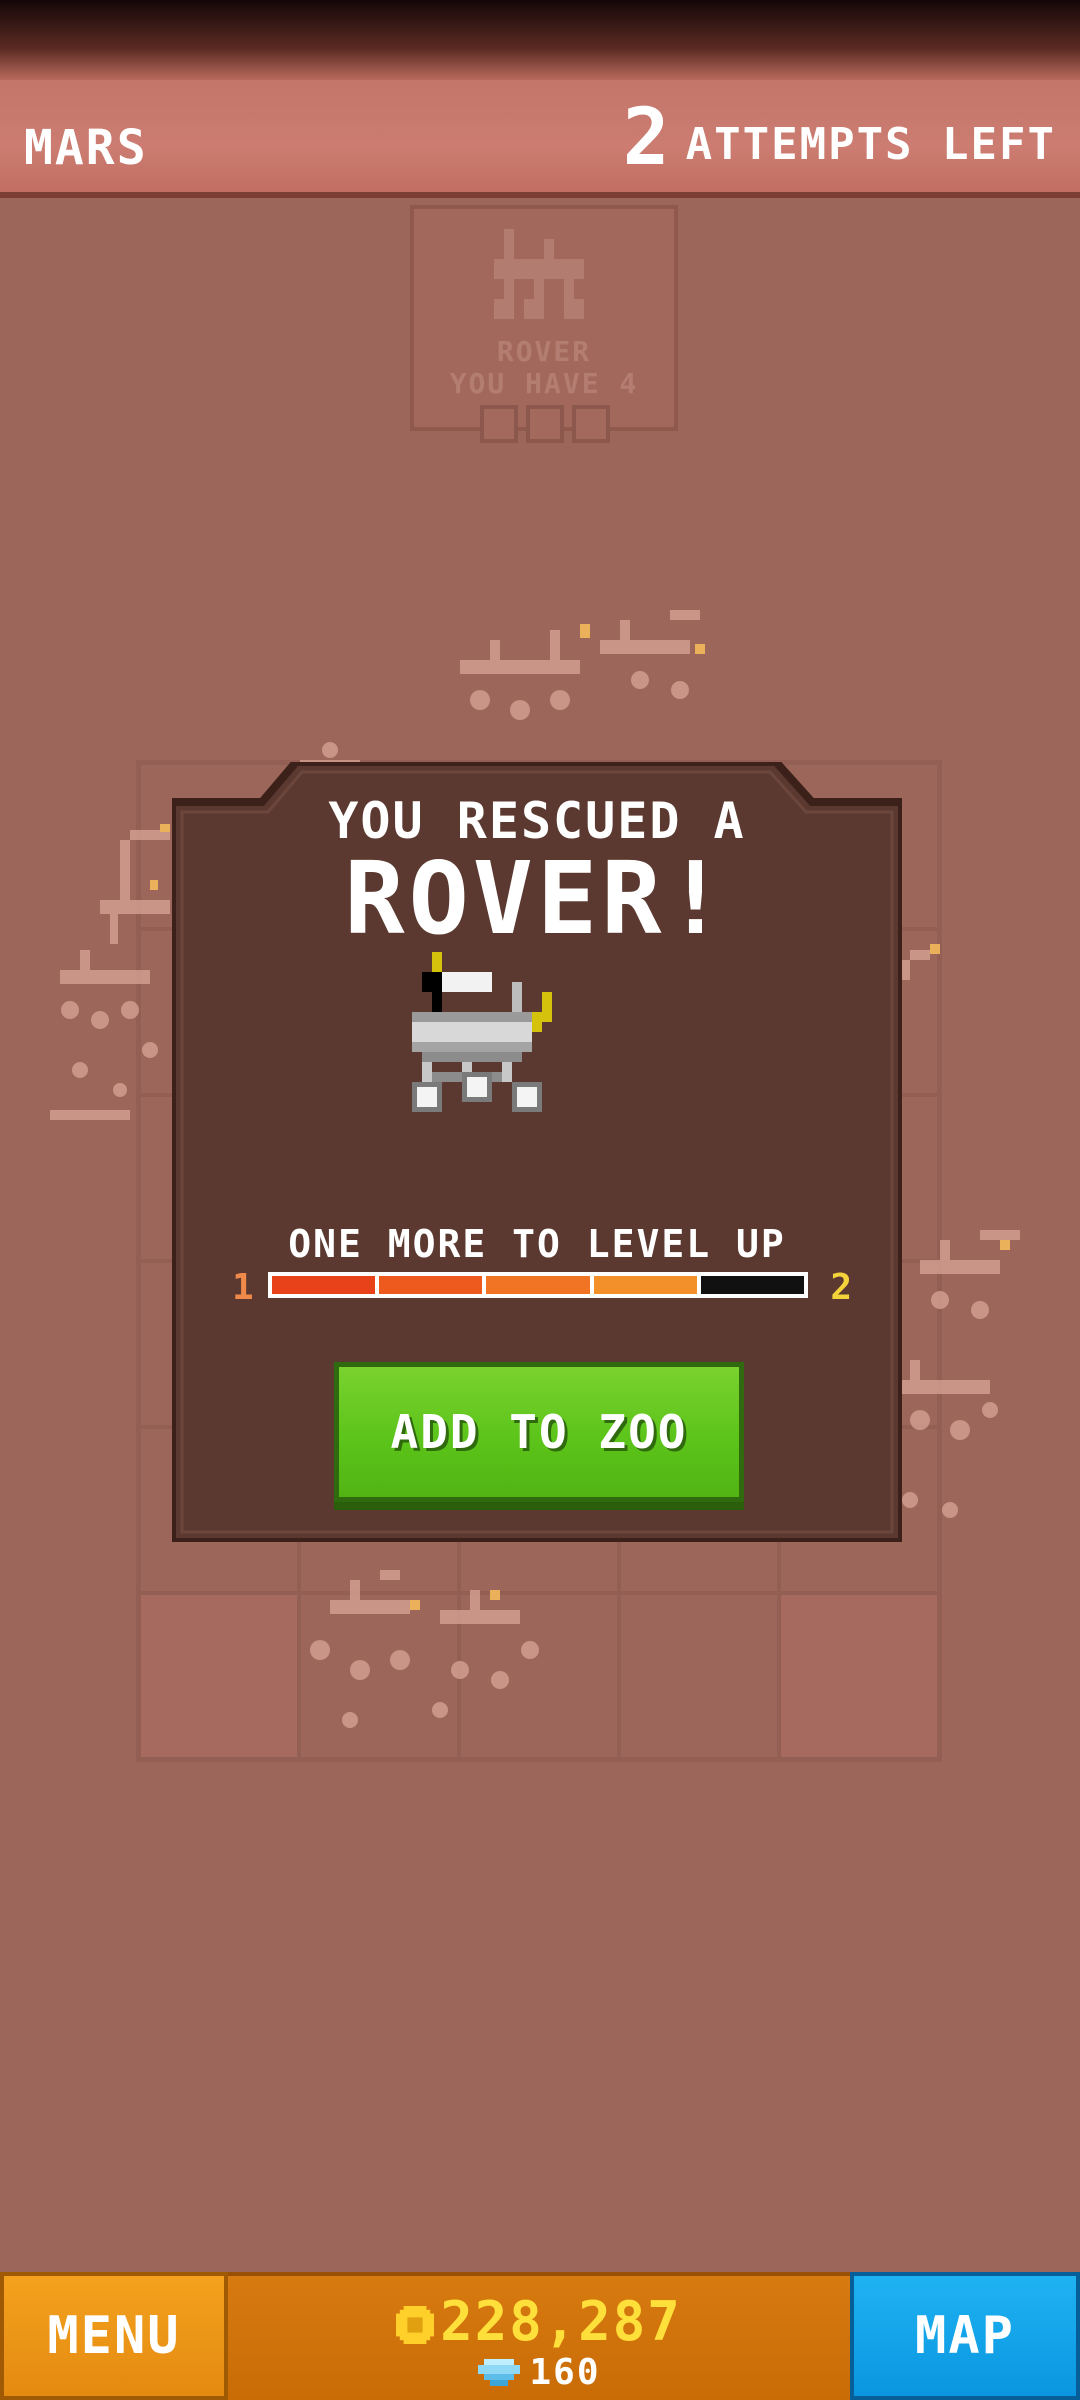  I want to click on gem-amount: 160, so click(565, 2372).